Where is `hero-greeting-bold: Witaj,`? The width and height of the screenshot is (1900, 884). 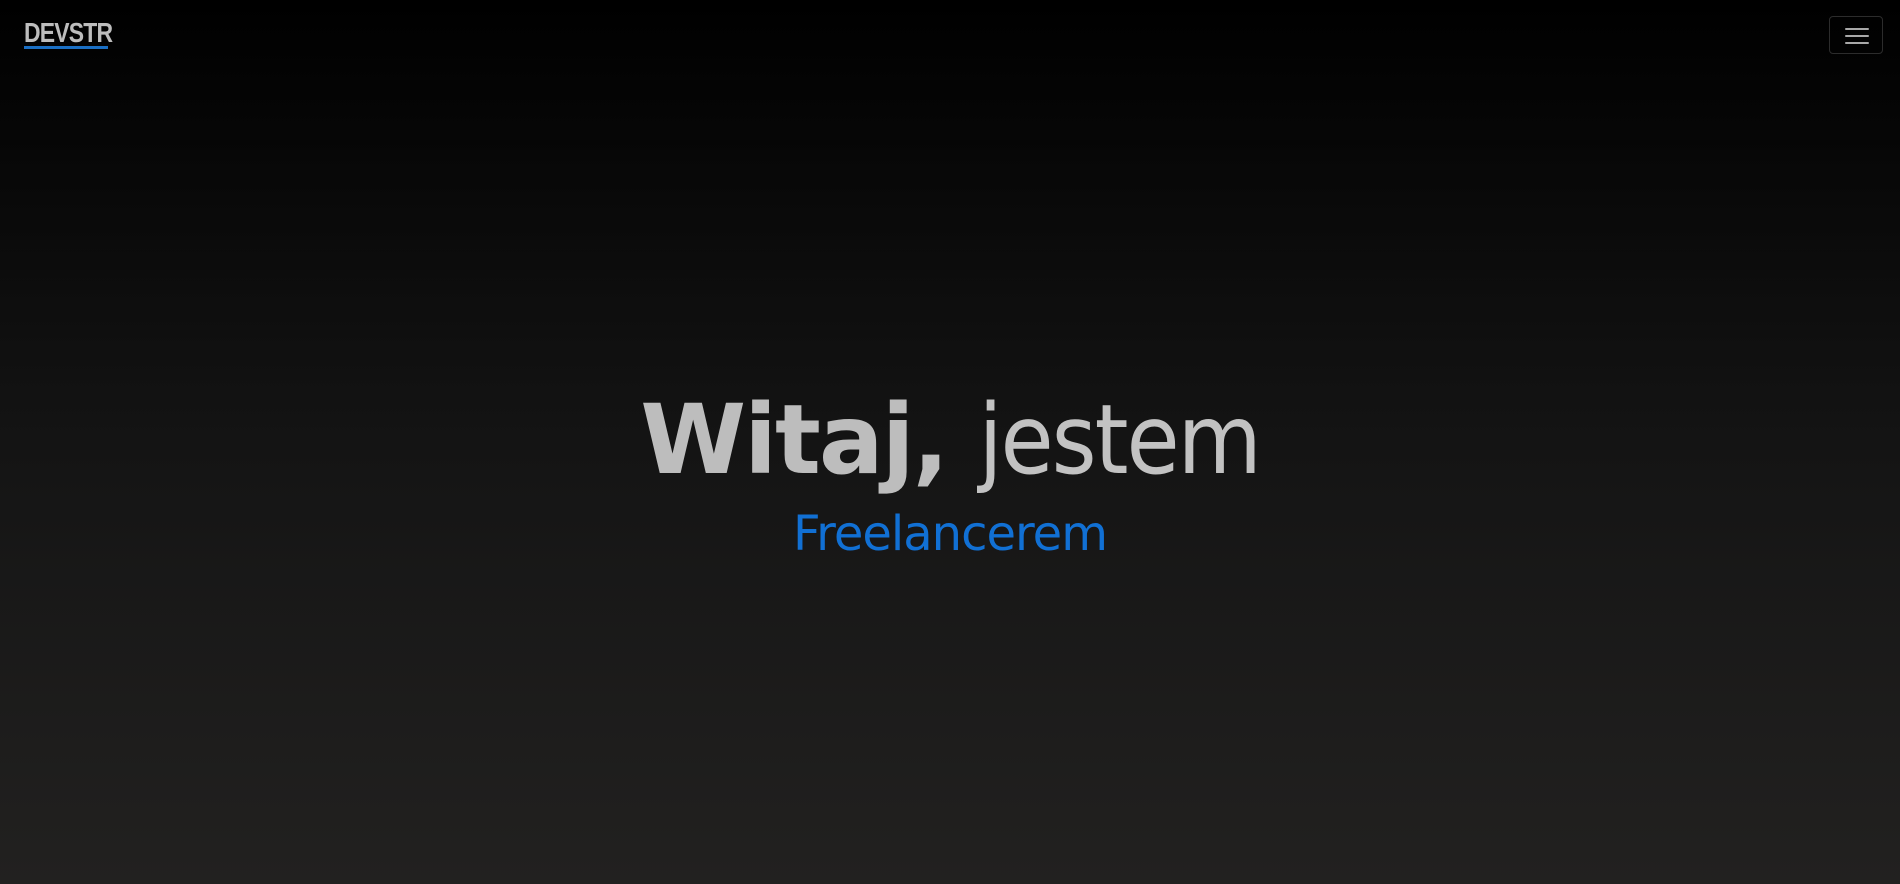 hero-greeting-bold: Witaj, is located at coordinates (794, 440).